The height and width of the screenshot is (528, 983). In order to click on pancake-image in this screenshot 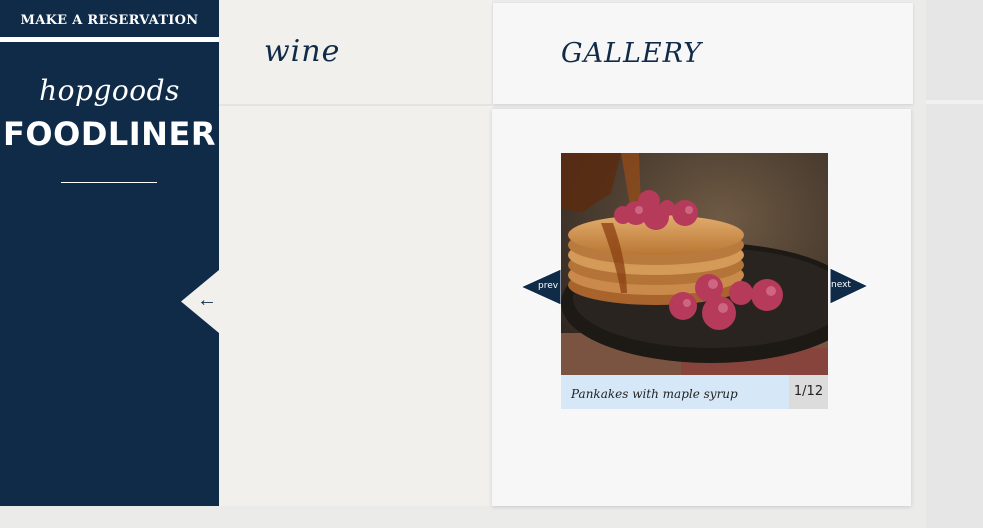, I will do `click(694, 264)`.